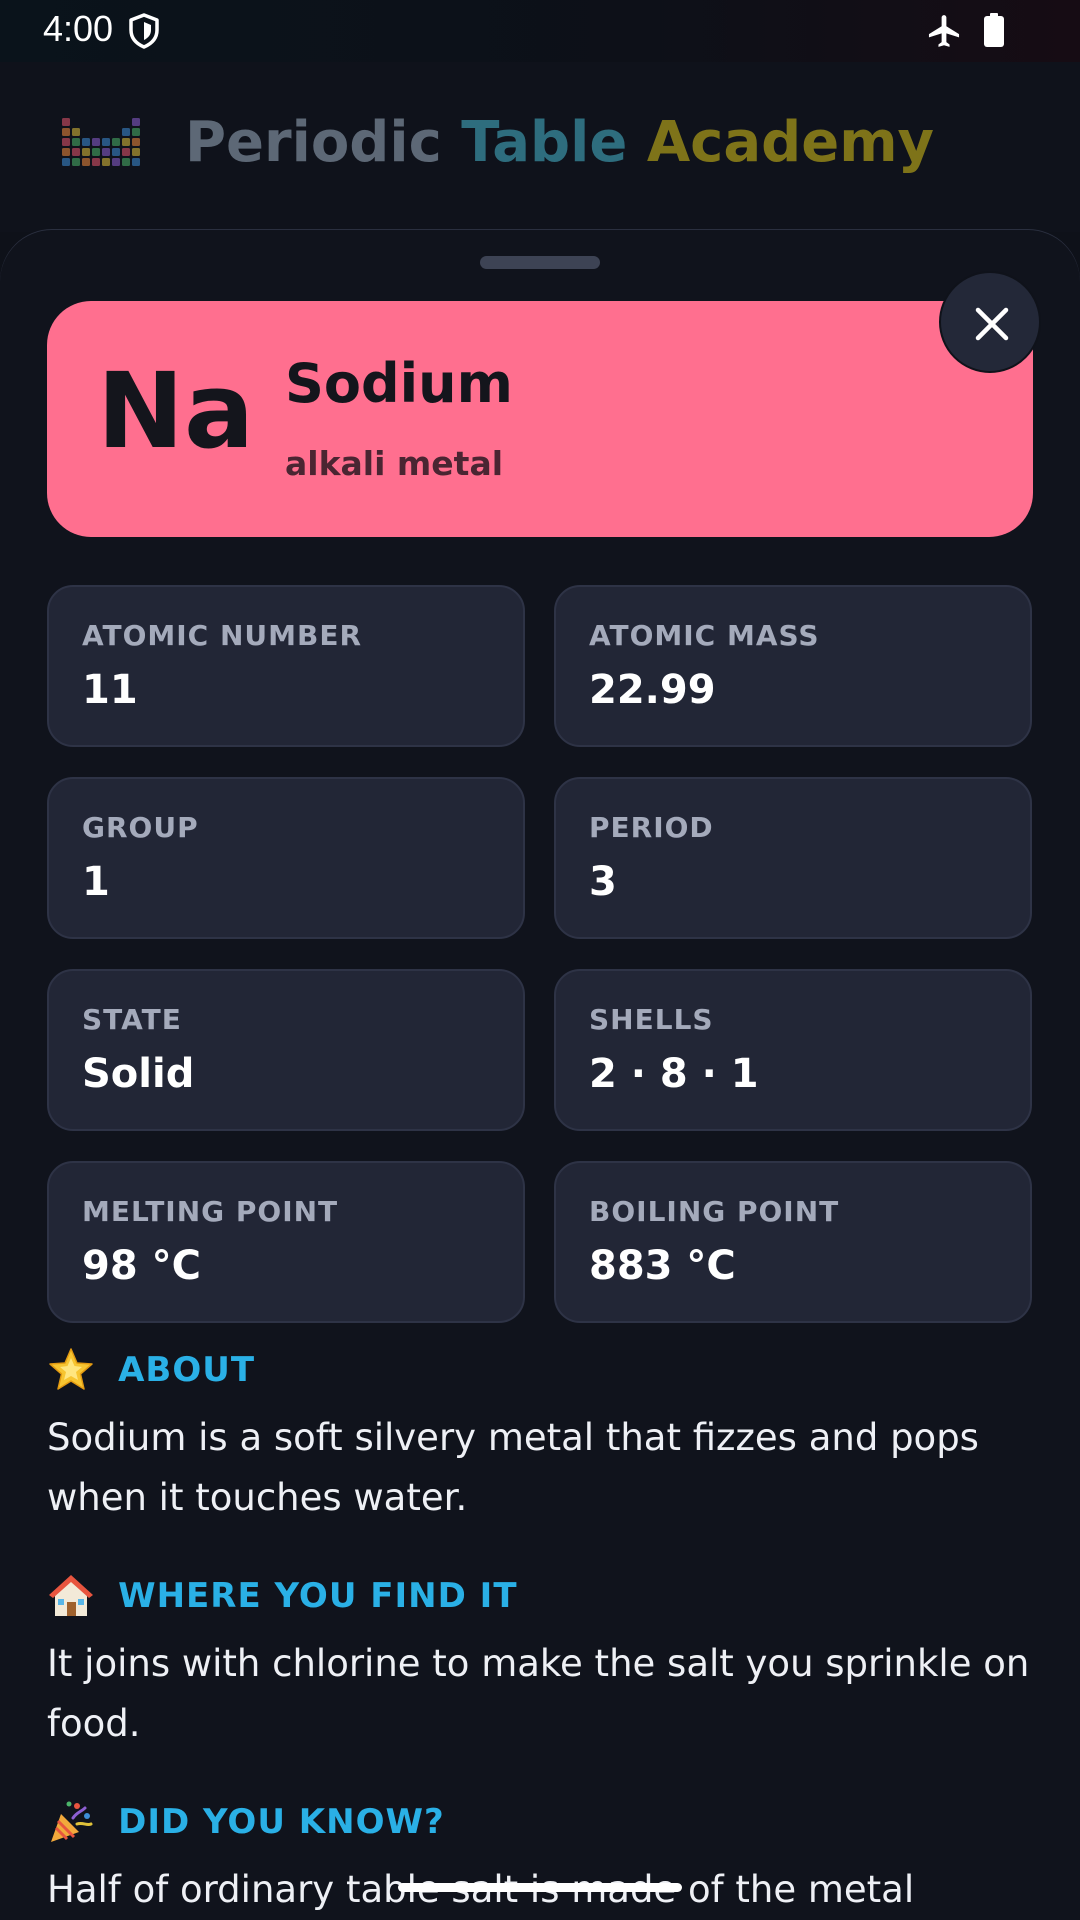 The height and width of the screenshot is (1920, 1080). Describe the element at coordinates (793, 1050) in the screenshot. I see `stat-shells: SHELLS 2 · 8 · 1` at that location.